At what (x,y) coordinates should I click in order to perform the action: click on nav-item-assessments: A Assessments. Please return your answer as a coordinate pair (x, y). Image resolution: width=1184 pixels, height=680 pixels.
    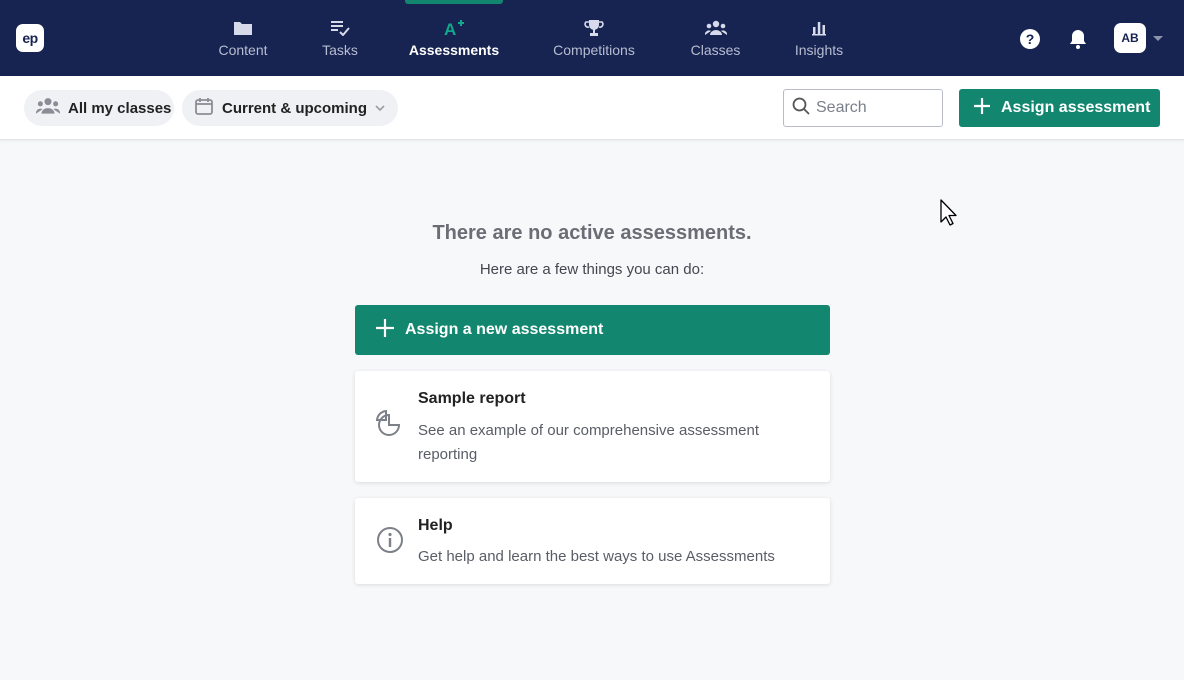
    Looking at the image, I should click on (454, 38).